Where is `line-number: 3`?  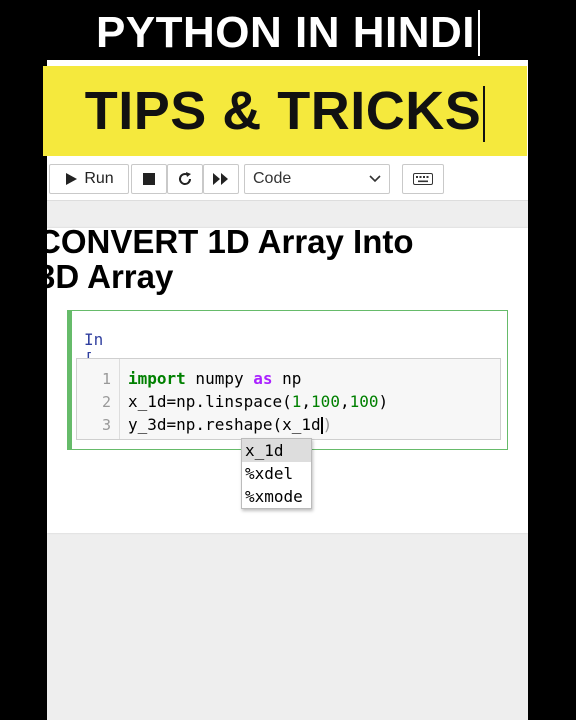 line-number: 3 is located at coordinates (106, 425).